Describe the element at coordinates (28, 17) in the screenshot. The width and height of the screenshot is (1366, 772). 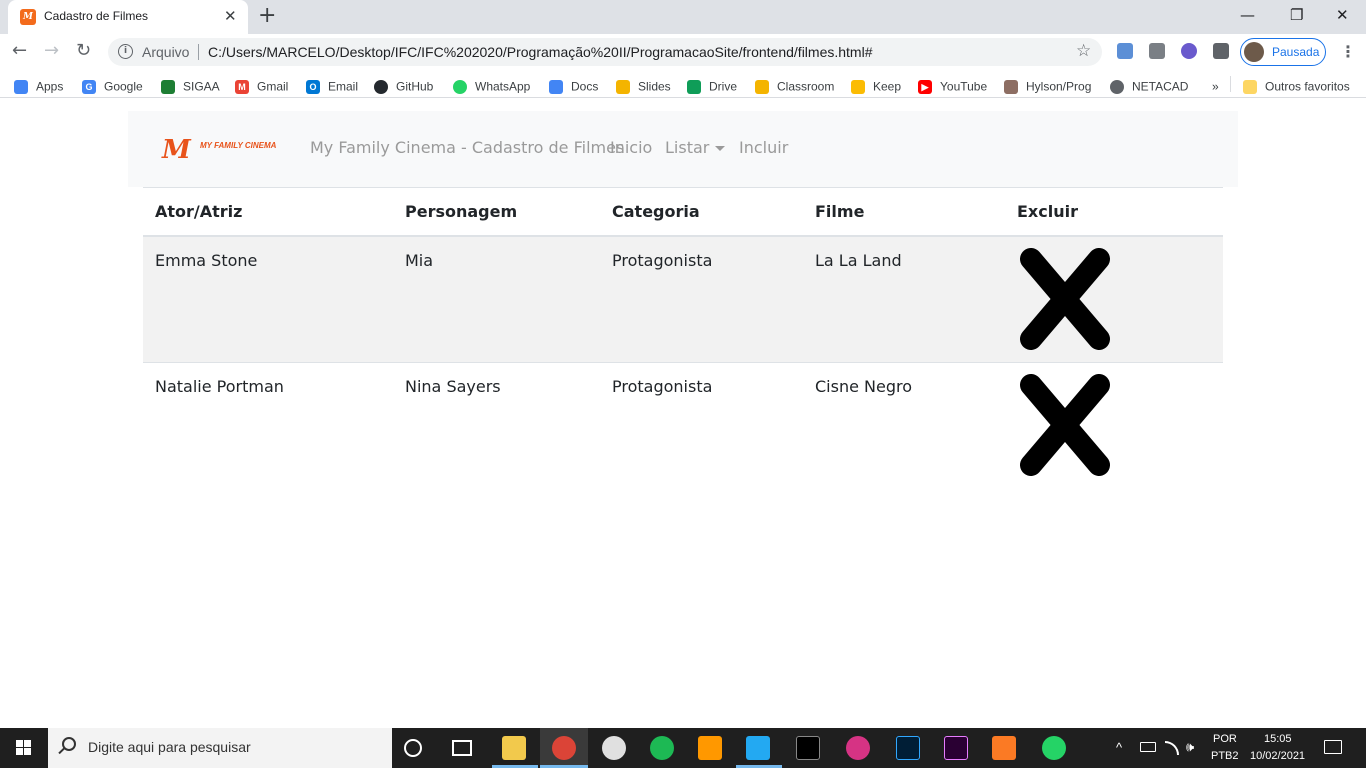
I see `site-favicon-icon: M` at that location.